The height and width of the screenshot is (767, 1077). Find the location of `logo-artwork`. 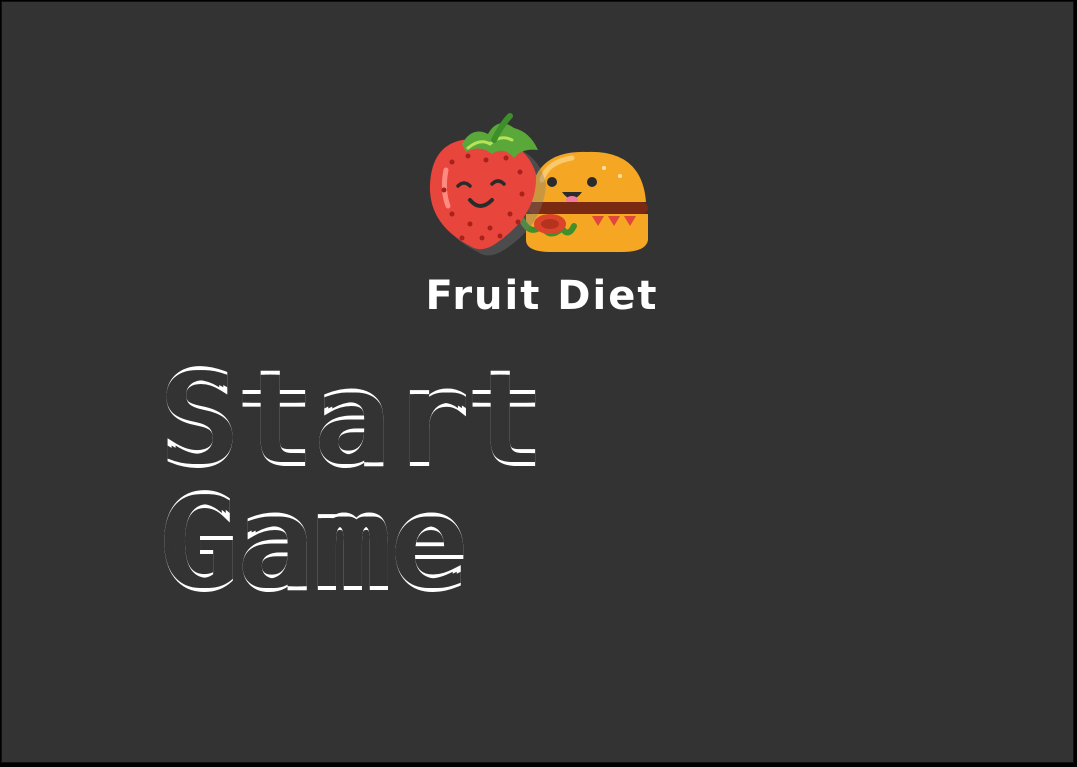

logo-artwork is located at coordinates (538, 184).